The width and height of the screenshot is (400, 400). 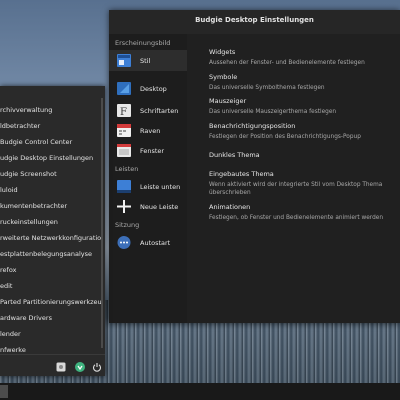 What do you see at coordinates (6, 286) in the screenshot?
I see `menu-item-label: edit` at bounding box center [6, 286].